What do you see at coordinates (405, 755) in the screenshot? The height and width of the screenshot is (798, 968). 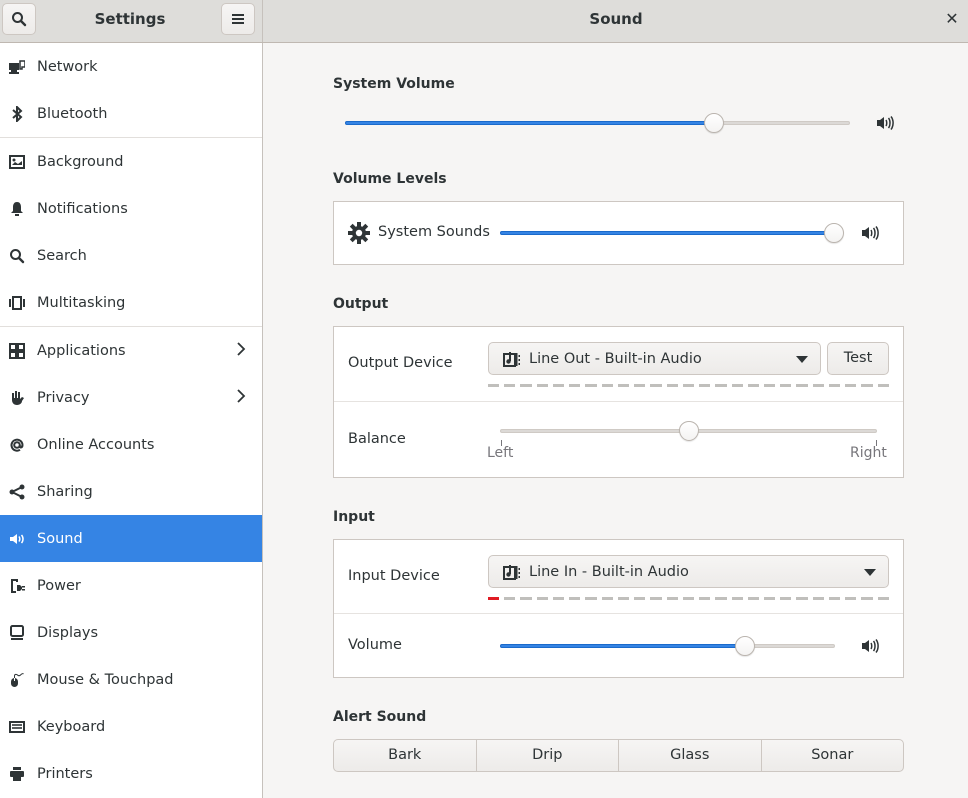 I see `alert-sound-bark: Bark` at bounding box center [405, 755].